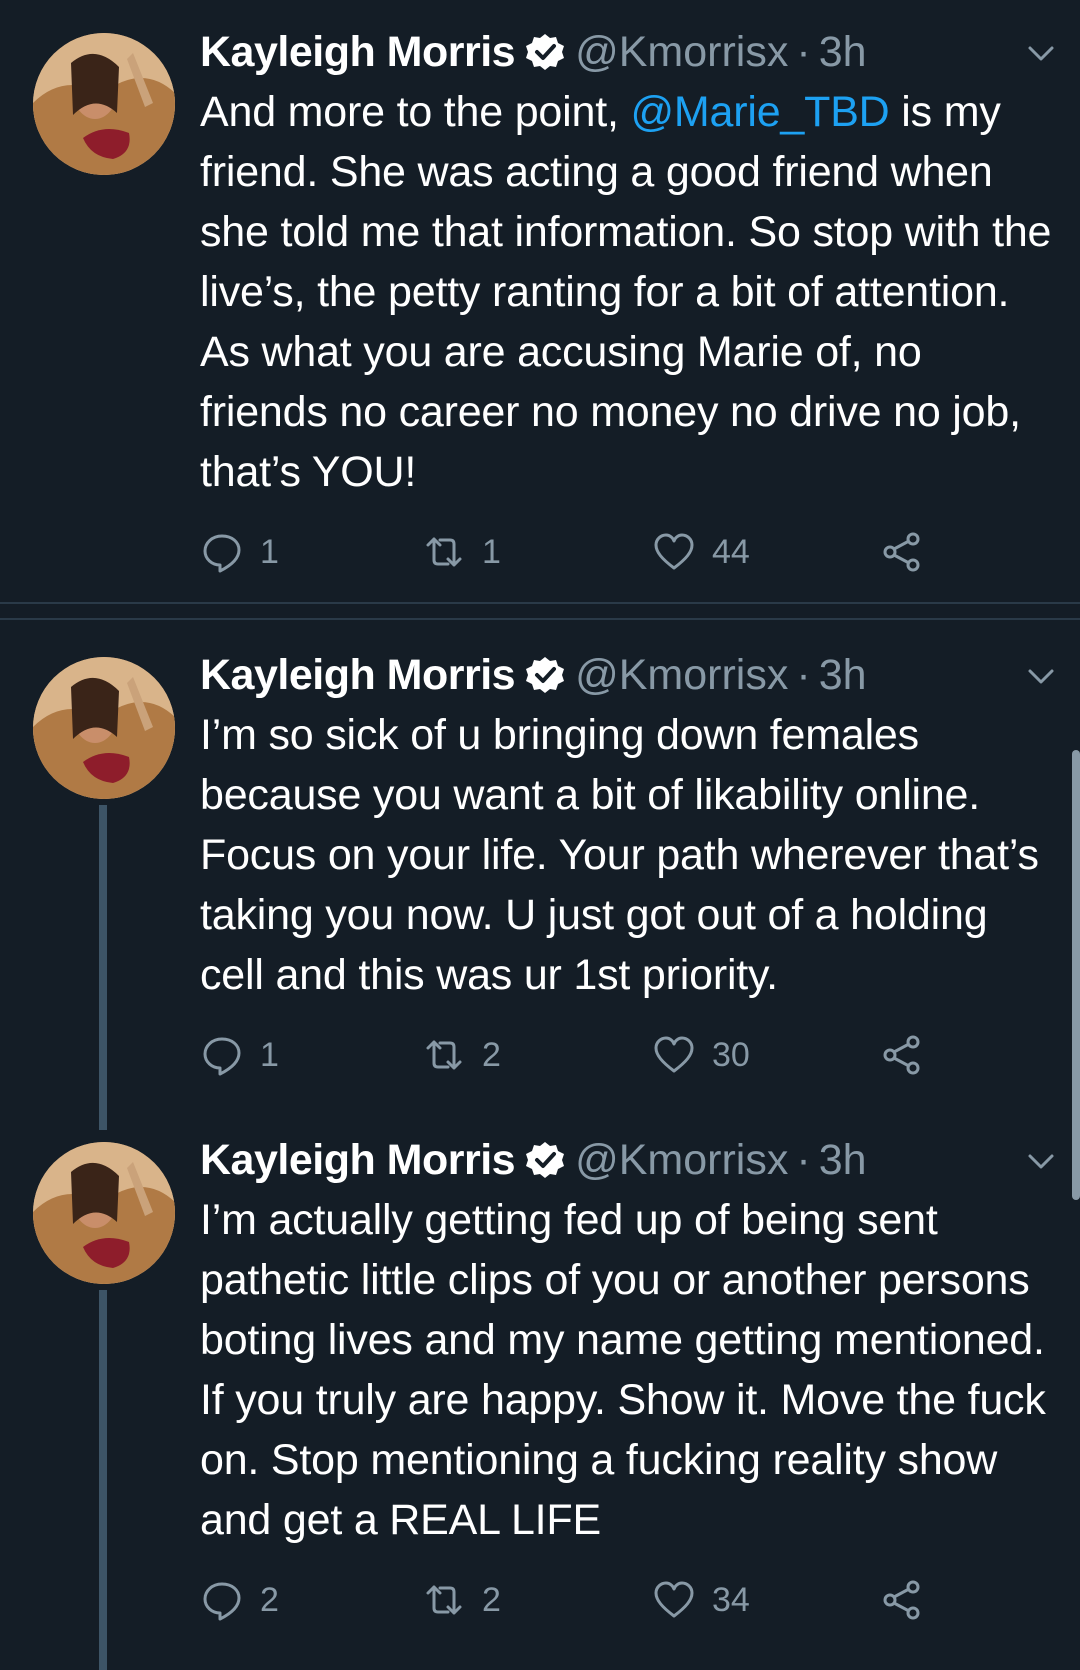  What do you see at coordinates (731, 1054) in the screenshot?
I see `like-count: 30` at bounding box center [731, 1054].